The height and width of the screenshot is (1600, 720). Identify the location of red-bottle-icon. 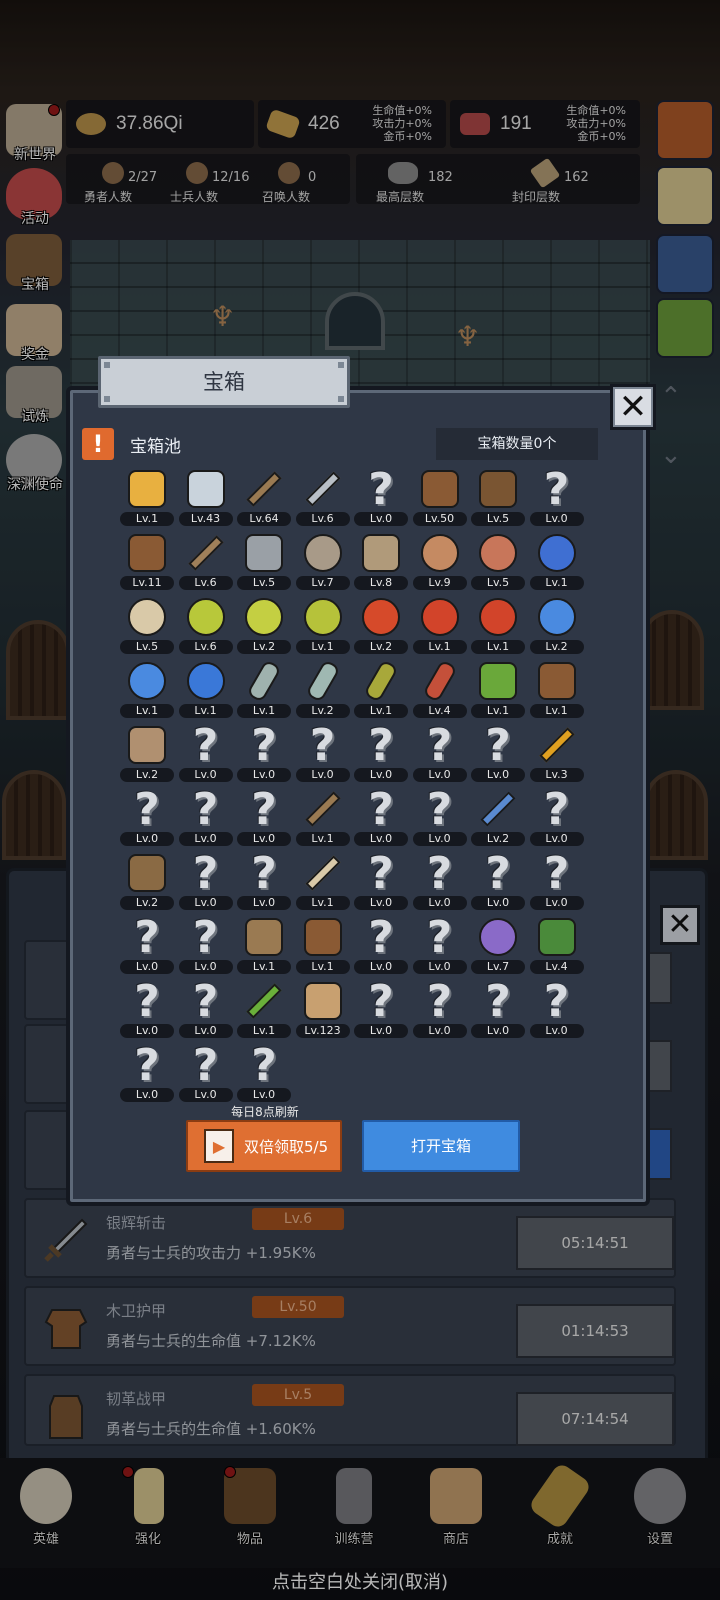
(440, 681).